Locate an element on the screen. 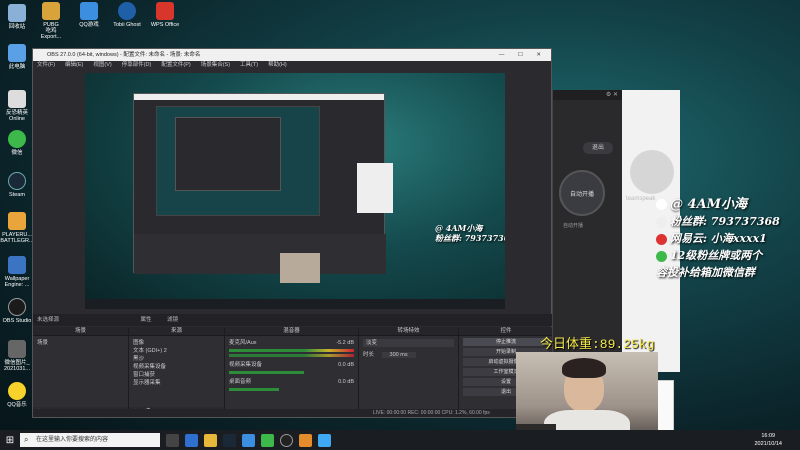 This screenshot has width=800, height=450. nested-obs-capture is located at coordinates (259, 183).